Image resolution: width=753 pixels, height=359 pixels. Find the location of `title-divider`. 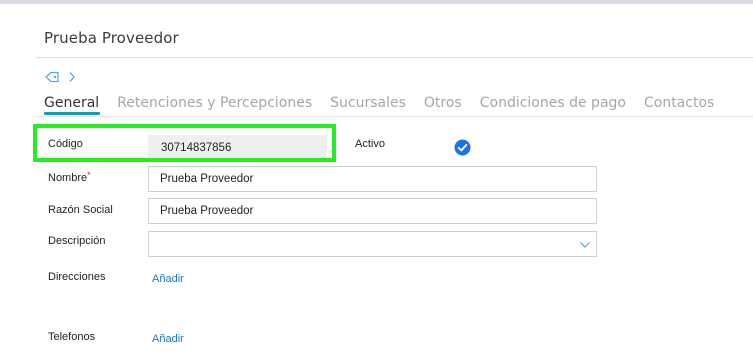

title-divider is located at coordinates (394, 57).